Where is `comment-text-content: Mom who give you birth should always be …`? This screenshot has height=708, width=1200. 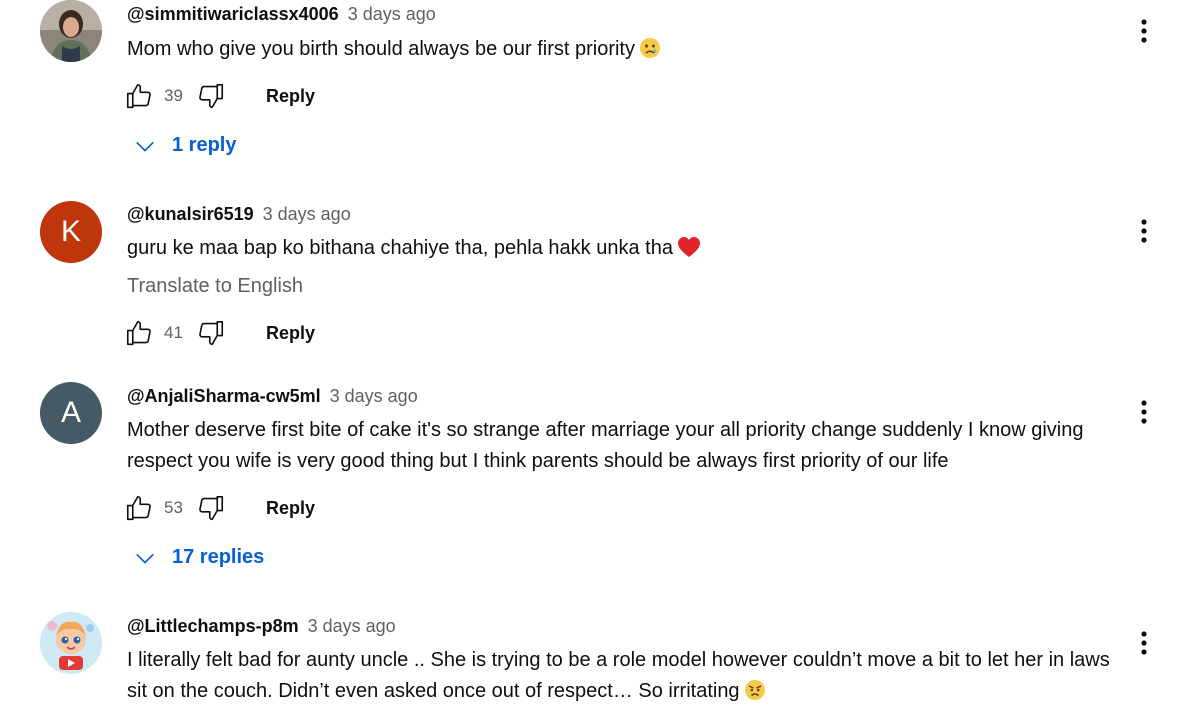
comment-text-content: Mom who give you birth should always be … is located at coordinates (381, 49).